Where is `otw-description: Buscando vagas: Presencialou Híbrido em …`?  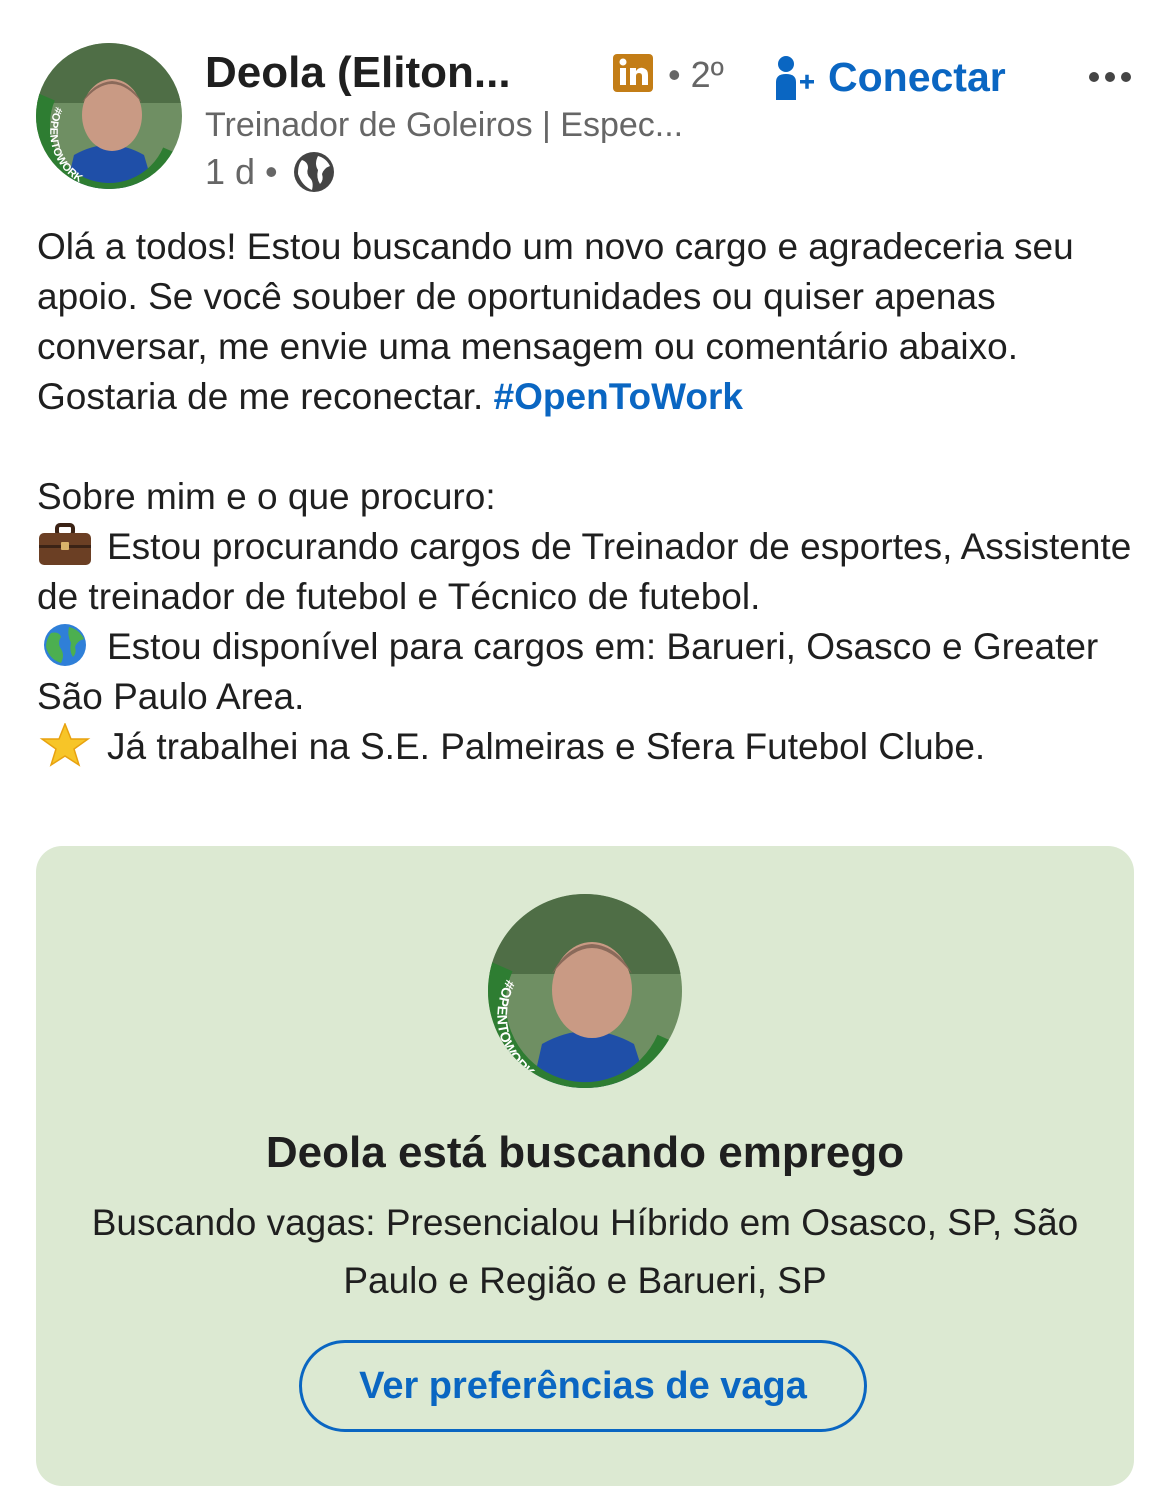
otw-description: Buscando vagas: Presencialou Híbrido em … is located at coordinates (585, 1251).